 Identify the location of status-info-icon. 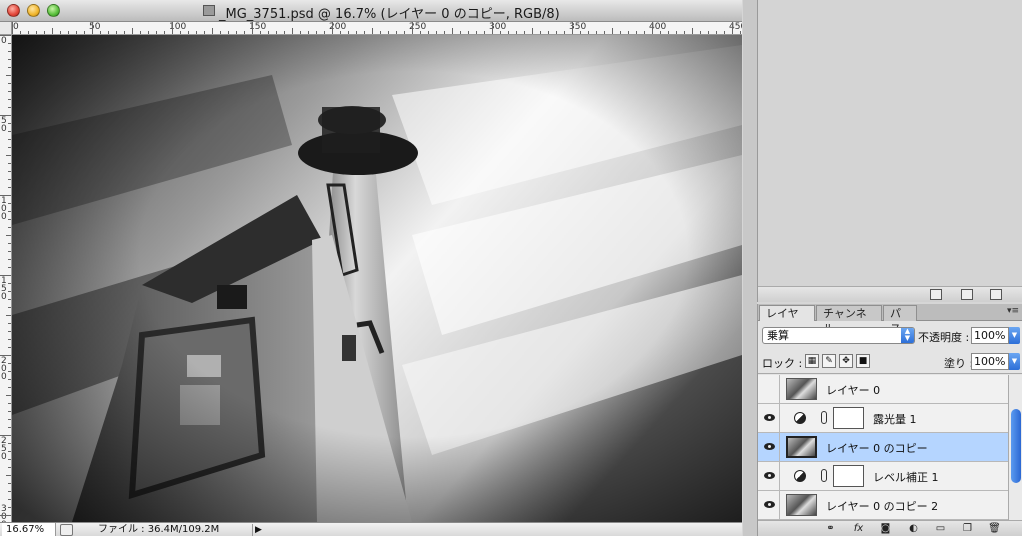
(66, 530).